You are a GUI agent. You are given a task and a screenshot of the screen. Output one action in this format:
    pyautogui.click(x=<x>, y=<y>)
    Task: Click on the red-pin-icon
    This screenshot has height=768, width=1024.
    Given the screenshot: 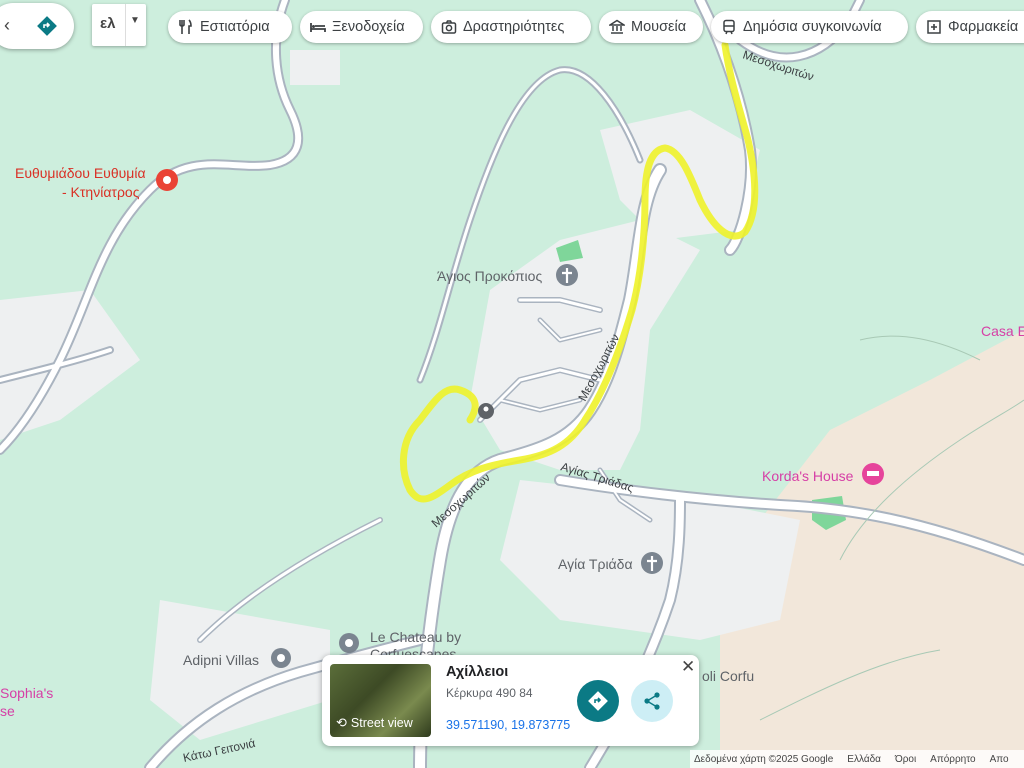 What is the action you would take?
    pyautogui.click(x=167, y=180)
    